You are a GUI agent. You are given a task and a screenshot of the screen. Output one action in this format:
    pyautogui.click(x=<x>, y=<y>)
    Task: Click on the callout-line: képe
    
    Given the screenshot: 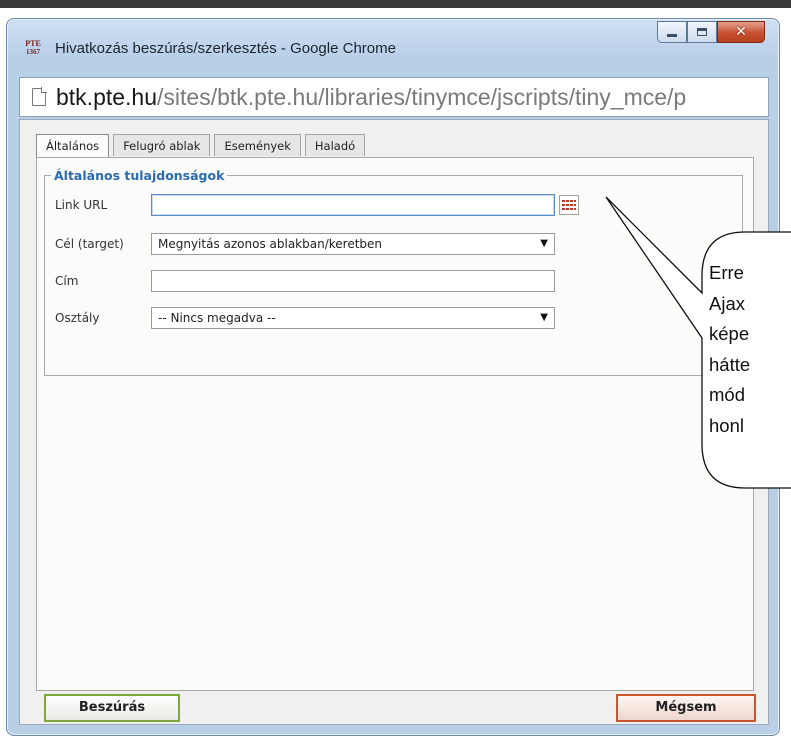 What is the action you would take?
    pyautogui.click(x=729, y=333)
    